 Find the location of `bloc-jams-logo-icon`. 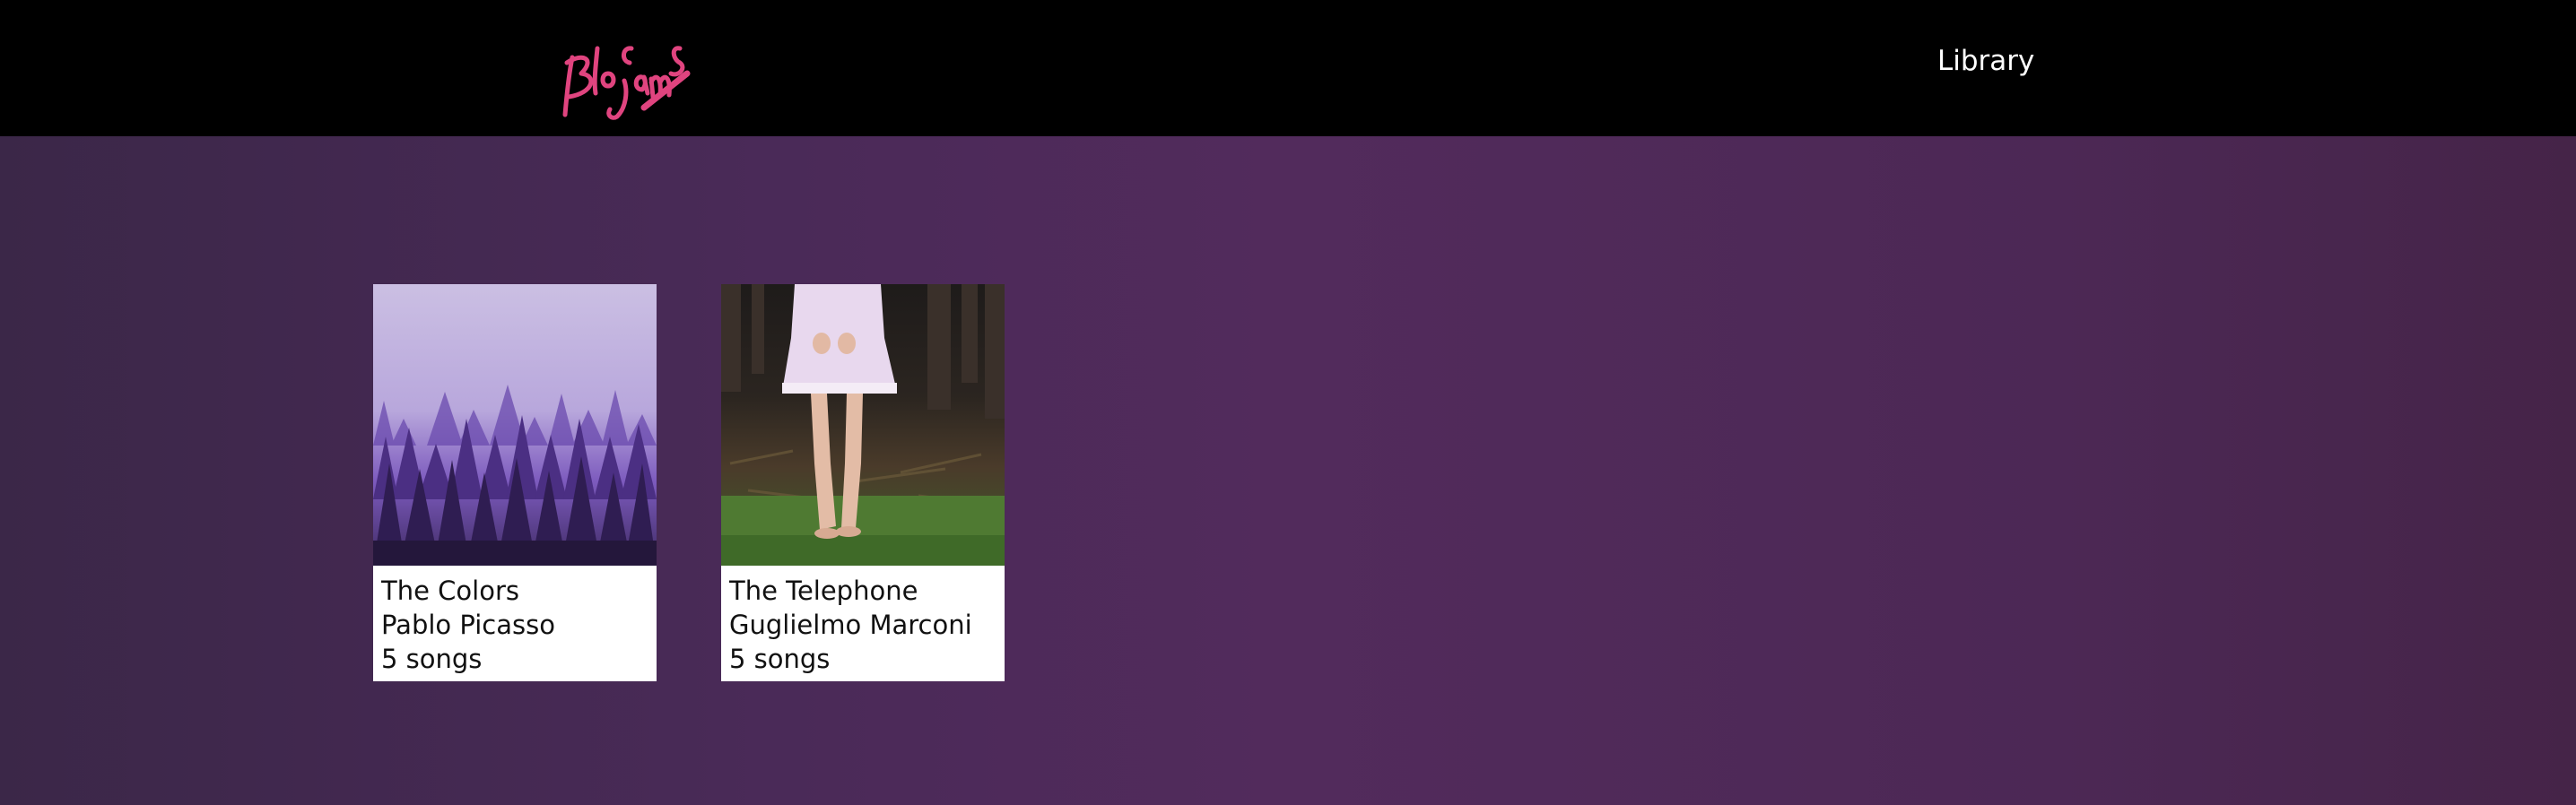

bloc-jams-logo-icon is located at coordinates (623, 72).